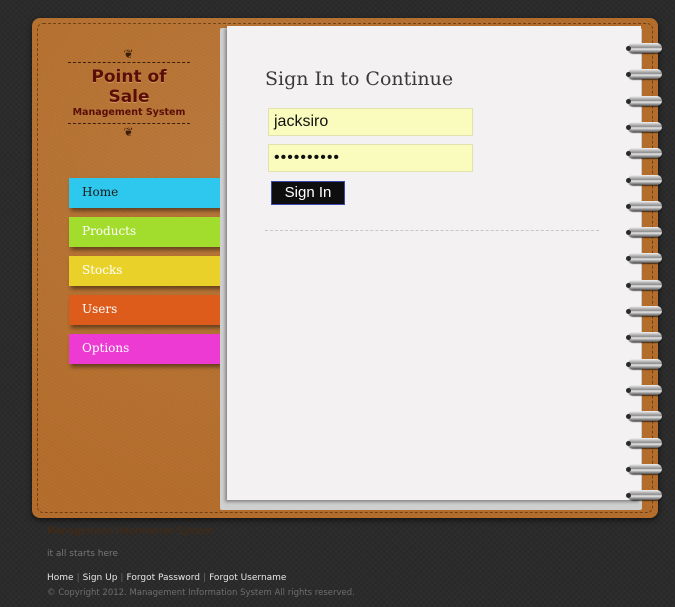 The width and height of the screenshot is (675, 607). I want to click on footer-link-sign-up: Sign Up, so click(100, 578).